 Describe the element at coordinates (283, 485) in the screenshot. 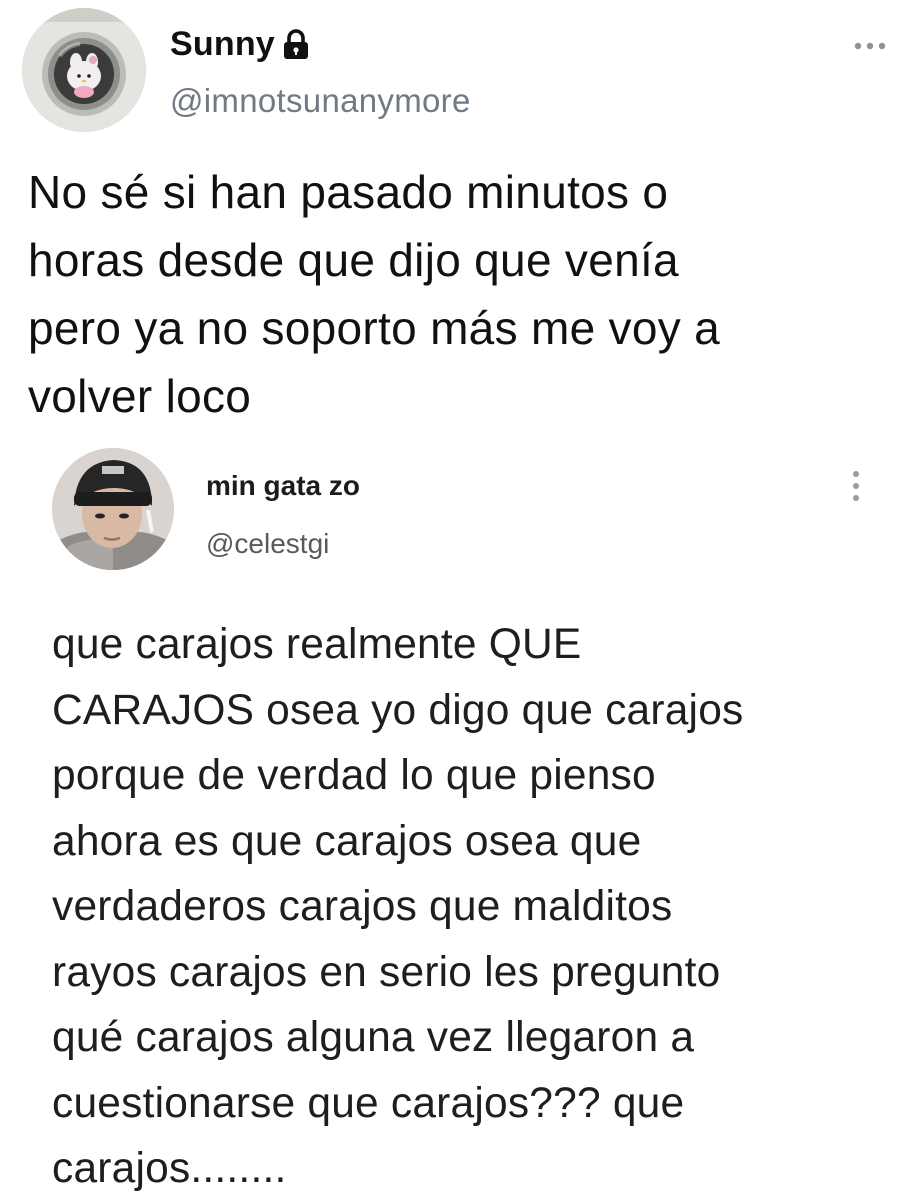

I see `quoted-author-display-name: min gata zo` at that location.